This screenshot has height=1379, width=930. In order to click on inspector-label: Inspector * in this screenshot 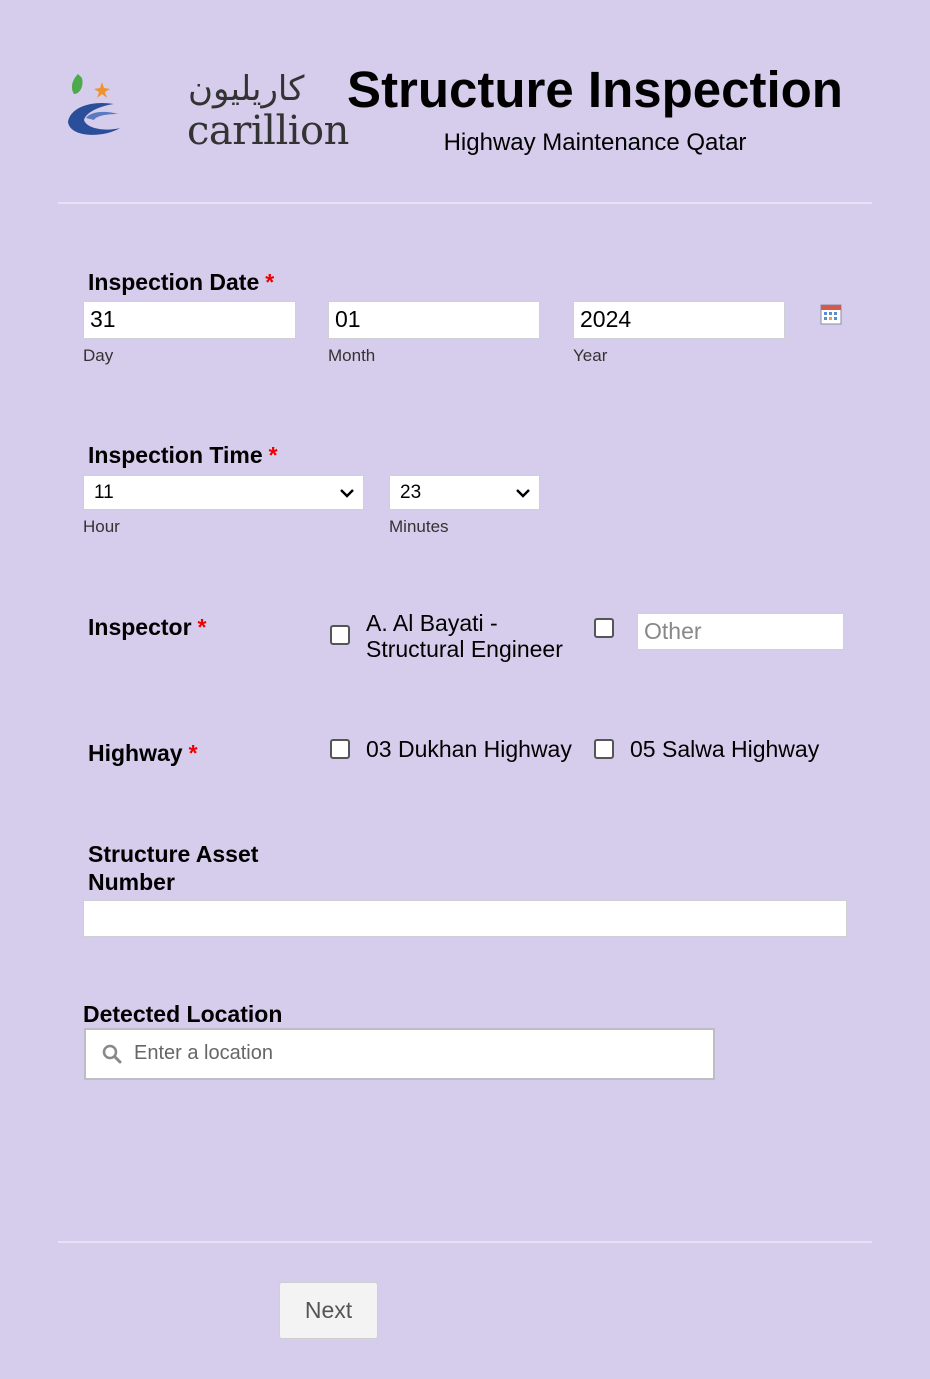, I will do `click(147, 628)`.